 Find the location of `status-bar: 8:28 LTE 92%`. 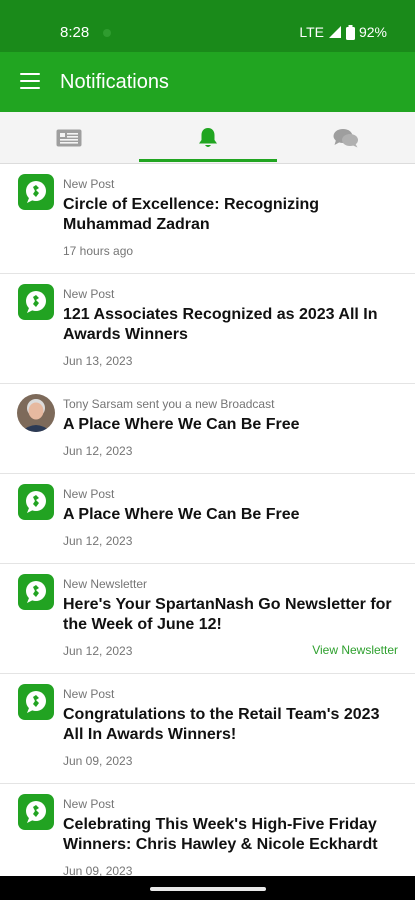

status-bar: 8:28 LTE 92% is located at coordinates (207, 26).